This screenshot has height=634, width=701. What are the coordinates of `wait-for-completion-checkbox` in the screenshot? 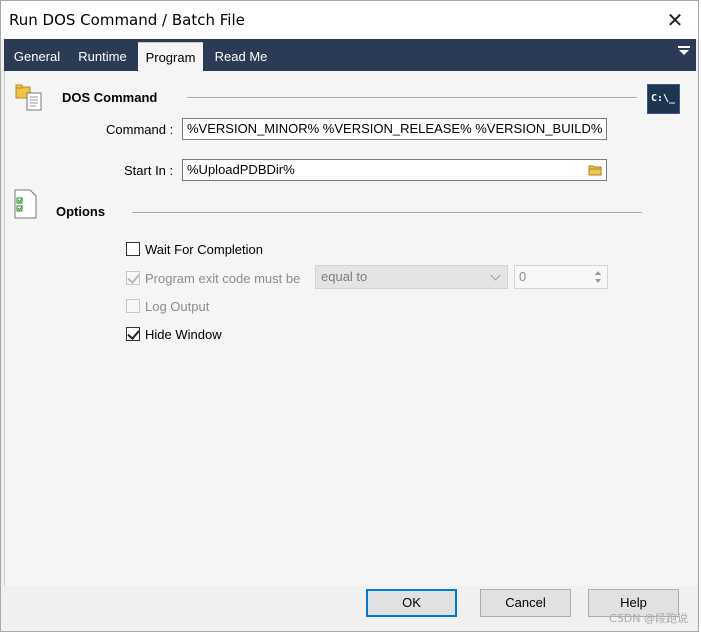 It's located at (133, 249).